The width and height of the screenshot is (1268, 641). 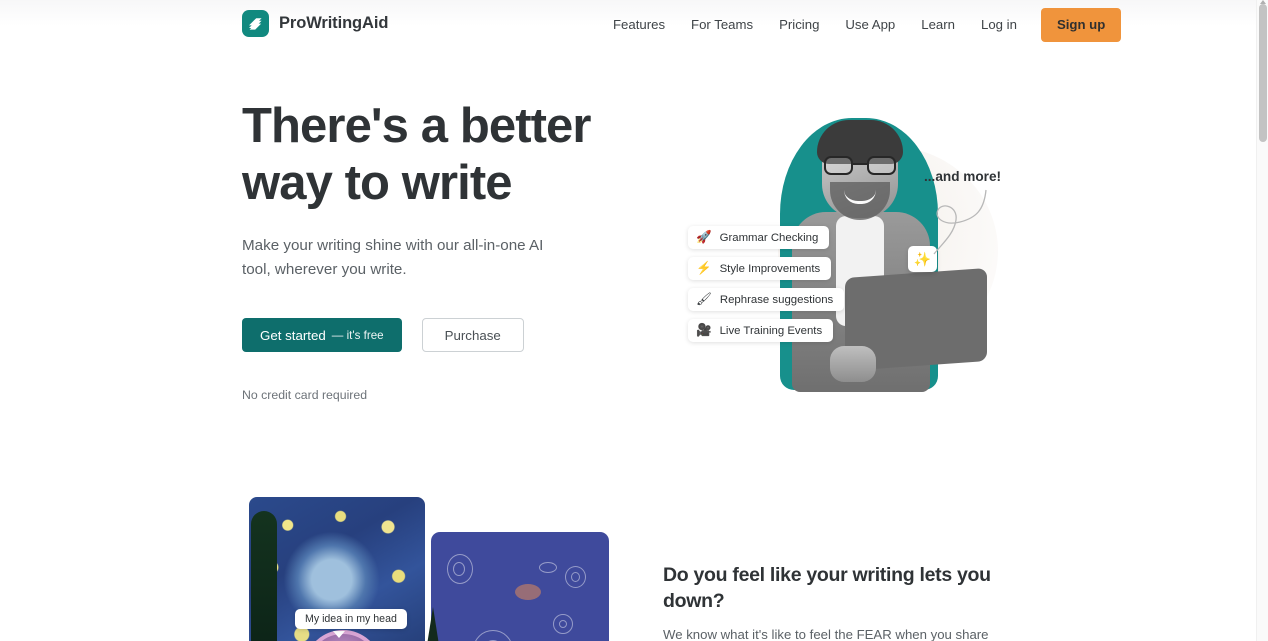 I want to click on dark-cypress-shape, so click(x=433, y=624).